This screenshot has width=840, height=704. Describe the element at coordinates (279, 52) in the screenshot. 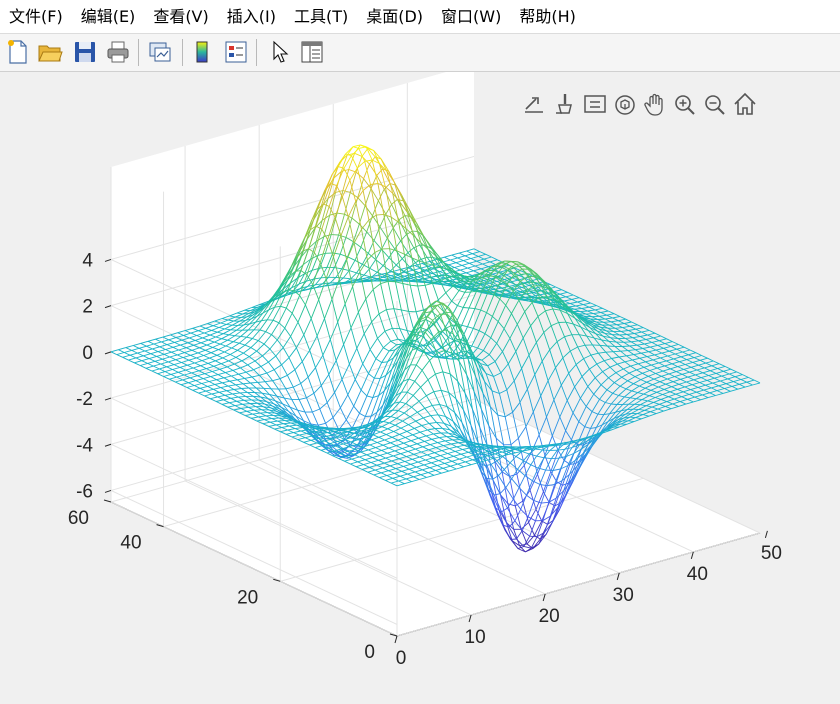

I see `edit-plot-arrow-icon` at that location.